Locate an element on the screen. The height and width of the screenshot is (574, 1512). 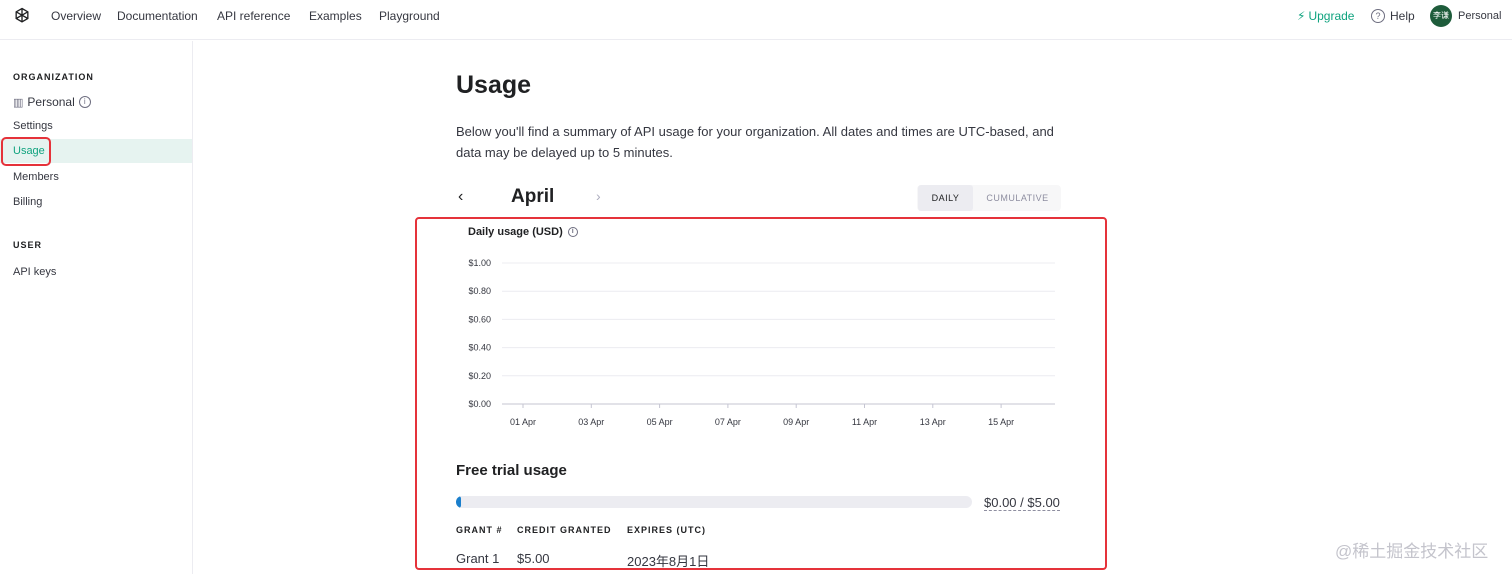
bolt-icon: ⚡ is located at coordinates (1301, 16).